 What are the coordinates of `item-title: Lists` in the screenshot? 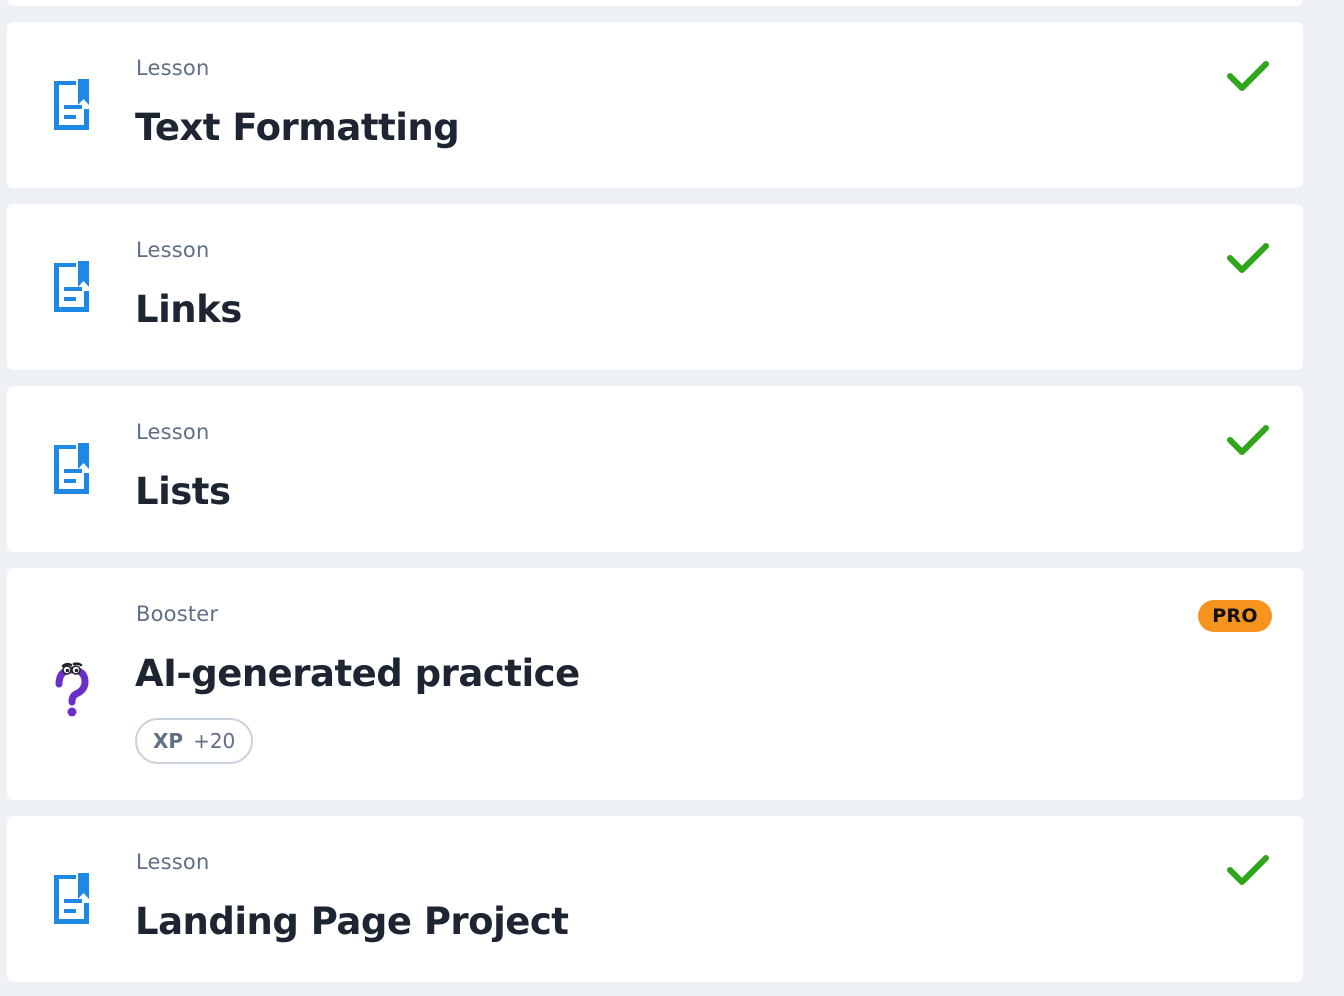 It's located at (183, 491).